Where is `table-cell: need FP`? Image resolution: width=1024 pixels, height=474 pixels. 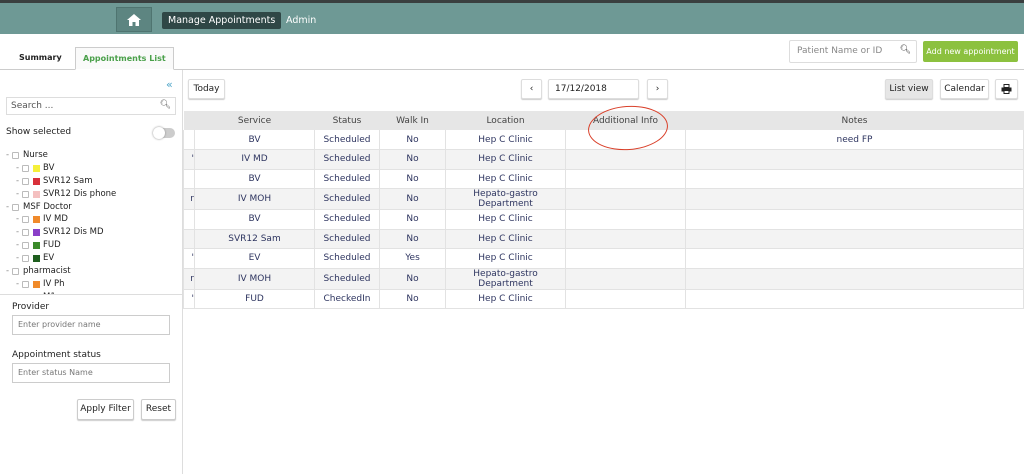
table-cell: need FP is located at coordinates (854, 140).